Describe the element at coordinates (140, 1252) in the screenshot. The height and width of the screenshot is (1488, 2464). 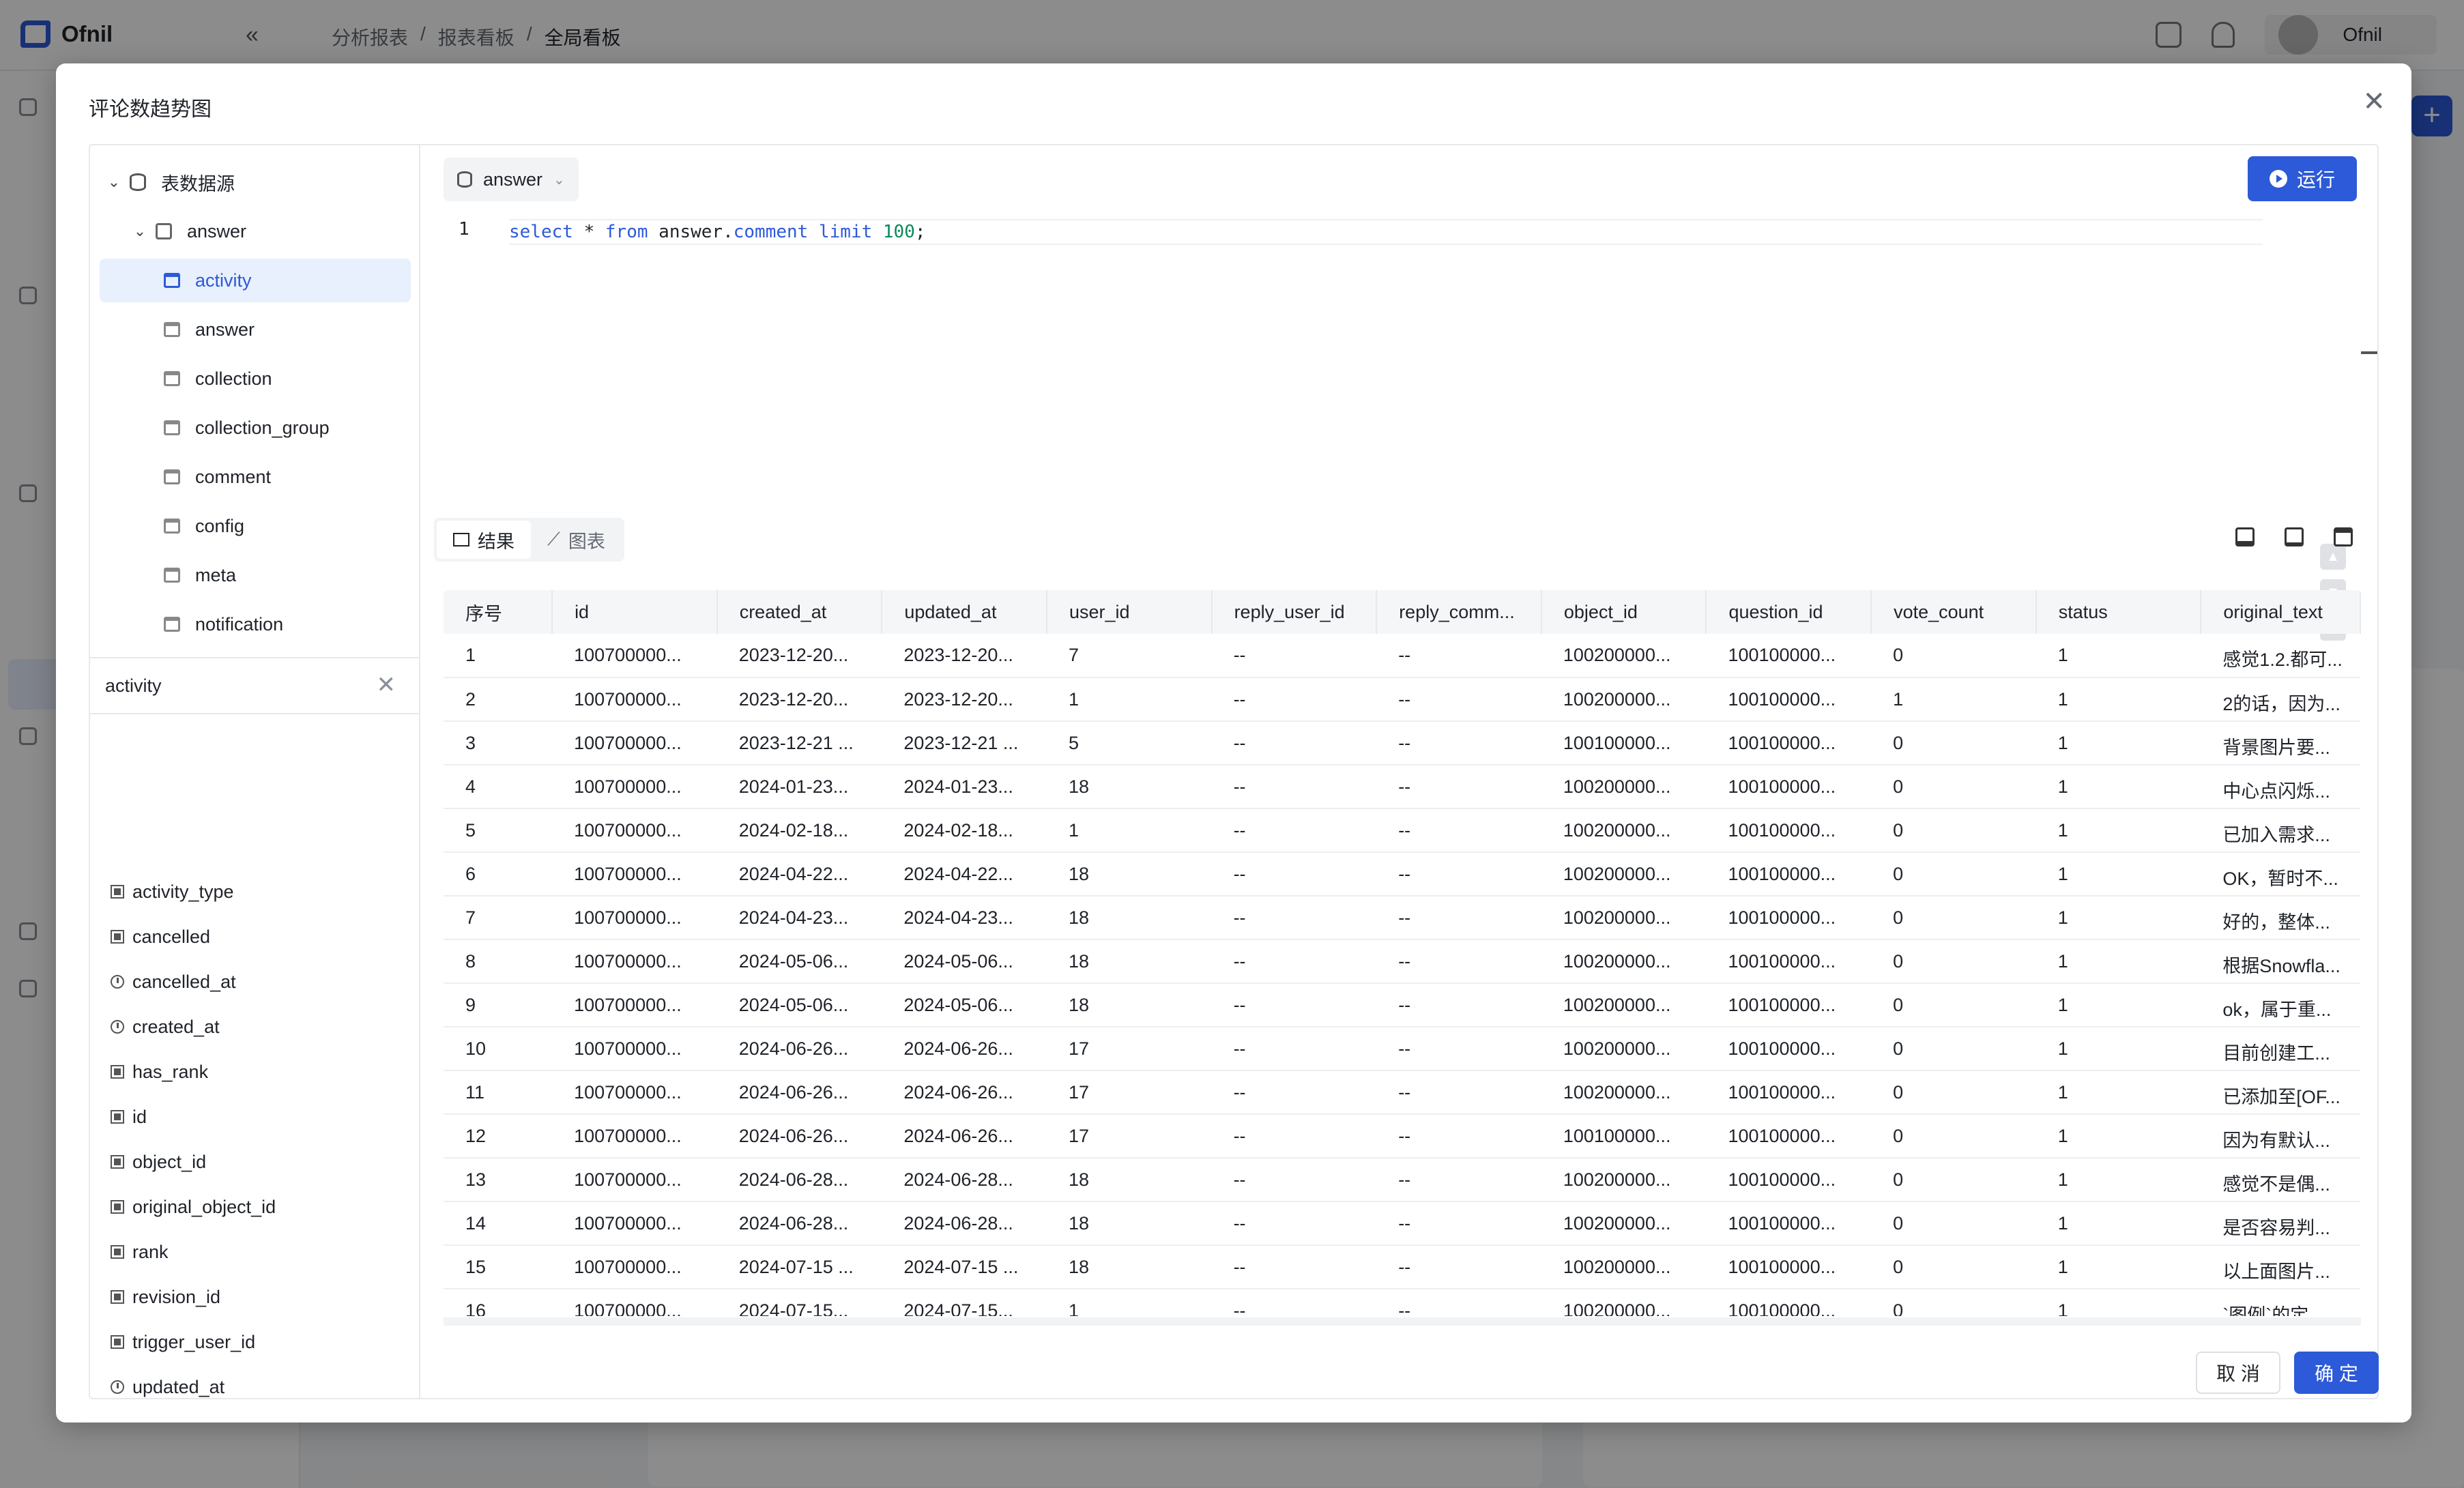
I see `field-item: rank` at that location.